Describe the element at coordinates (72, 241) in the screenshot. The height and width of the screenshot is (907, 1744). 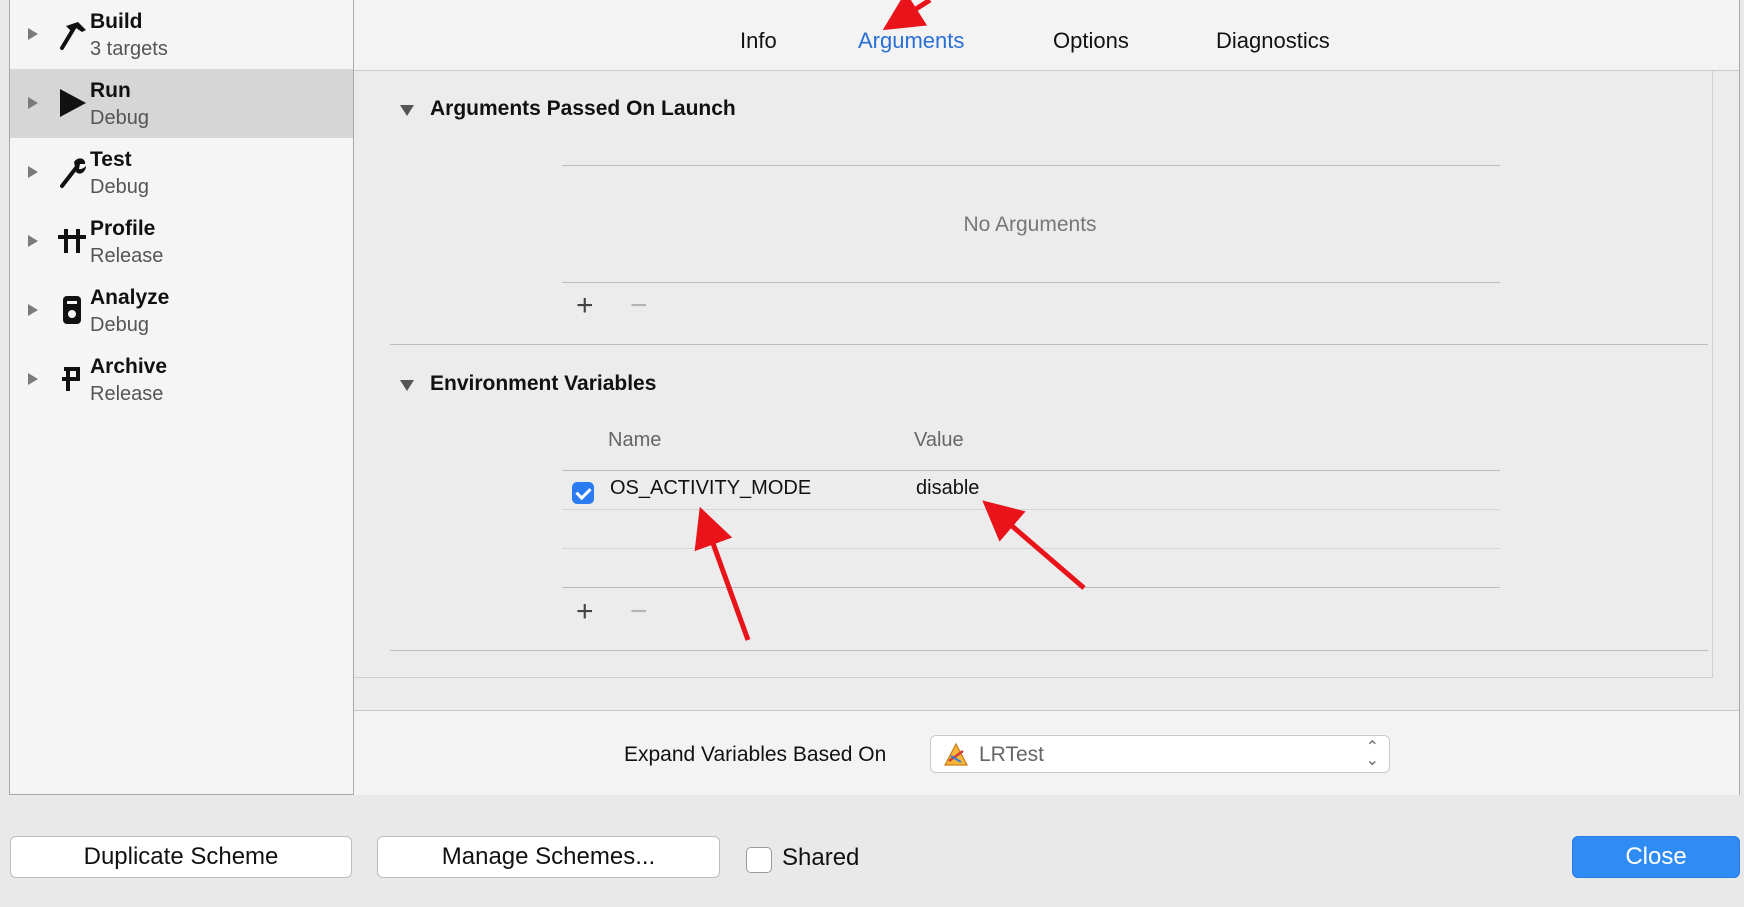
I see `instruments-icon` at that location.